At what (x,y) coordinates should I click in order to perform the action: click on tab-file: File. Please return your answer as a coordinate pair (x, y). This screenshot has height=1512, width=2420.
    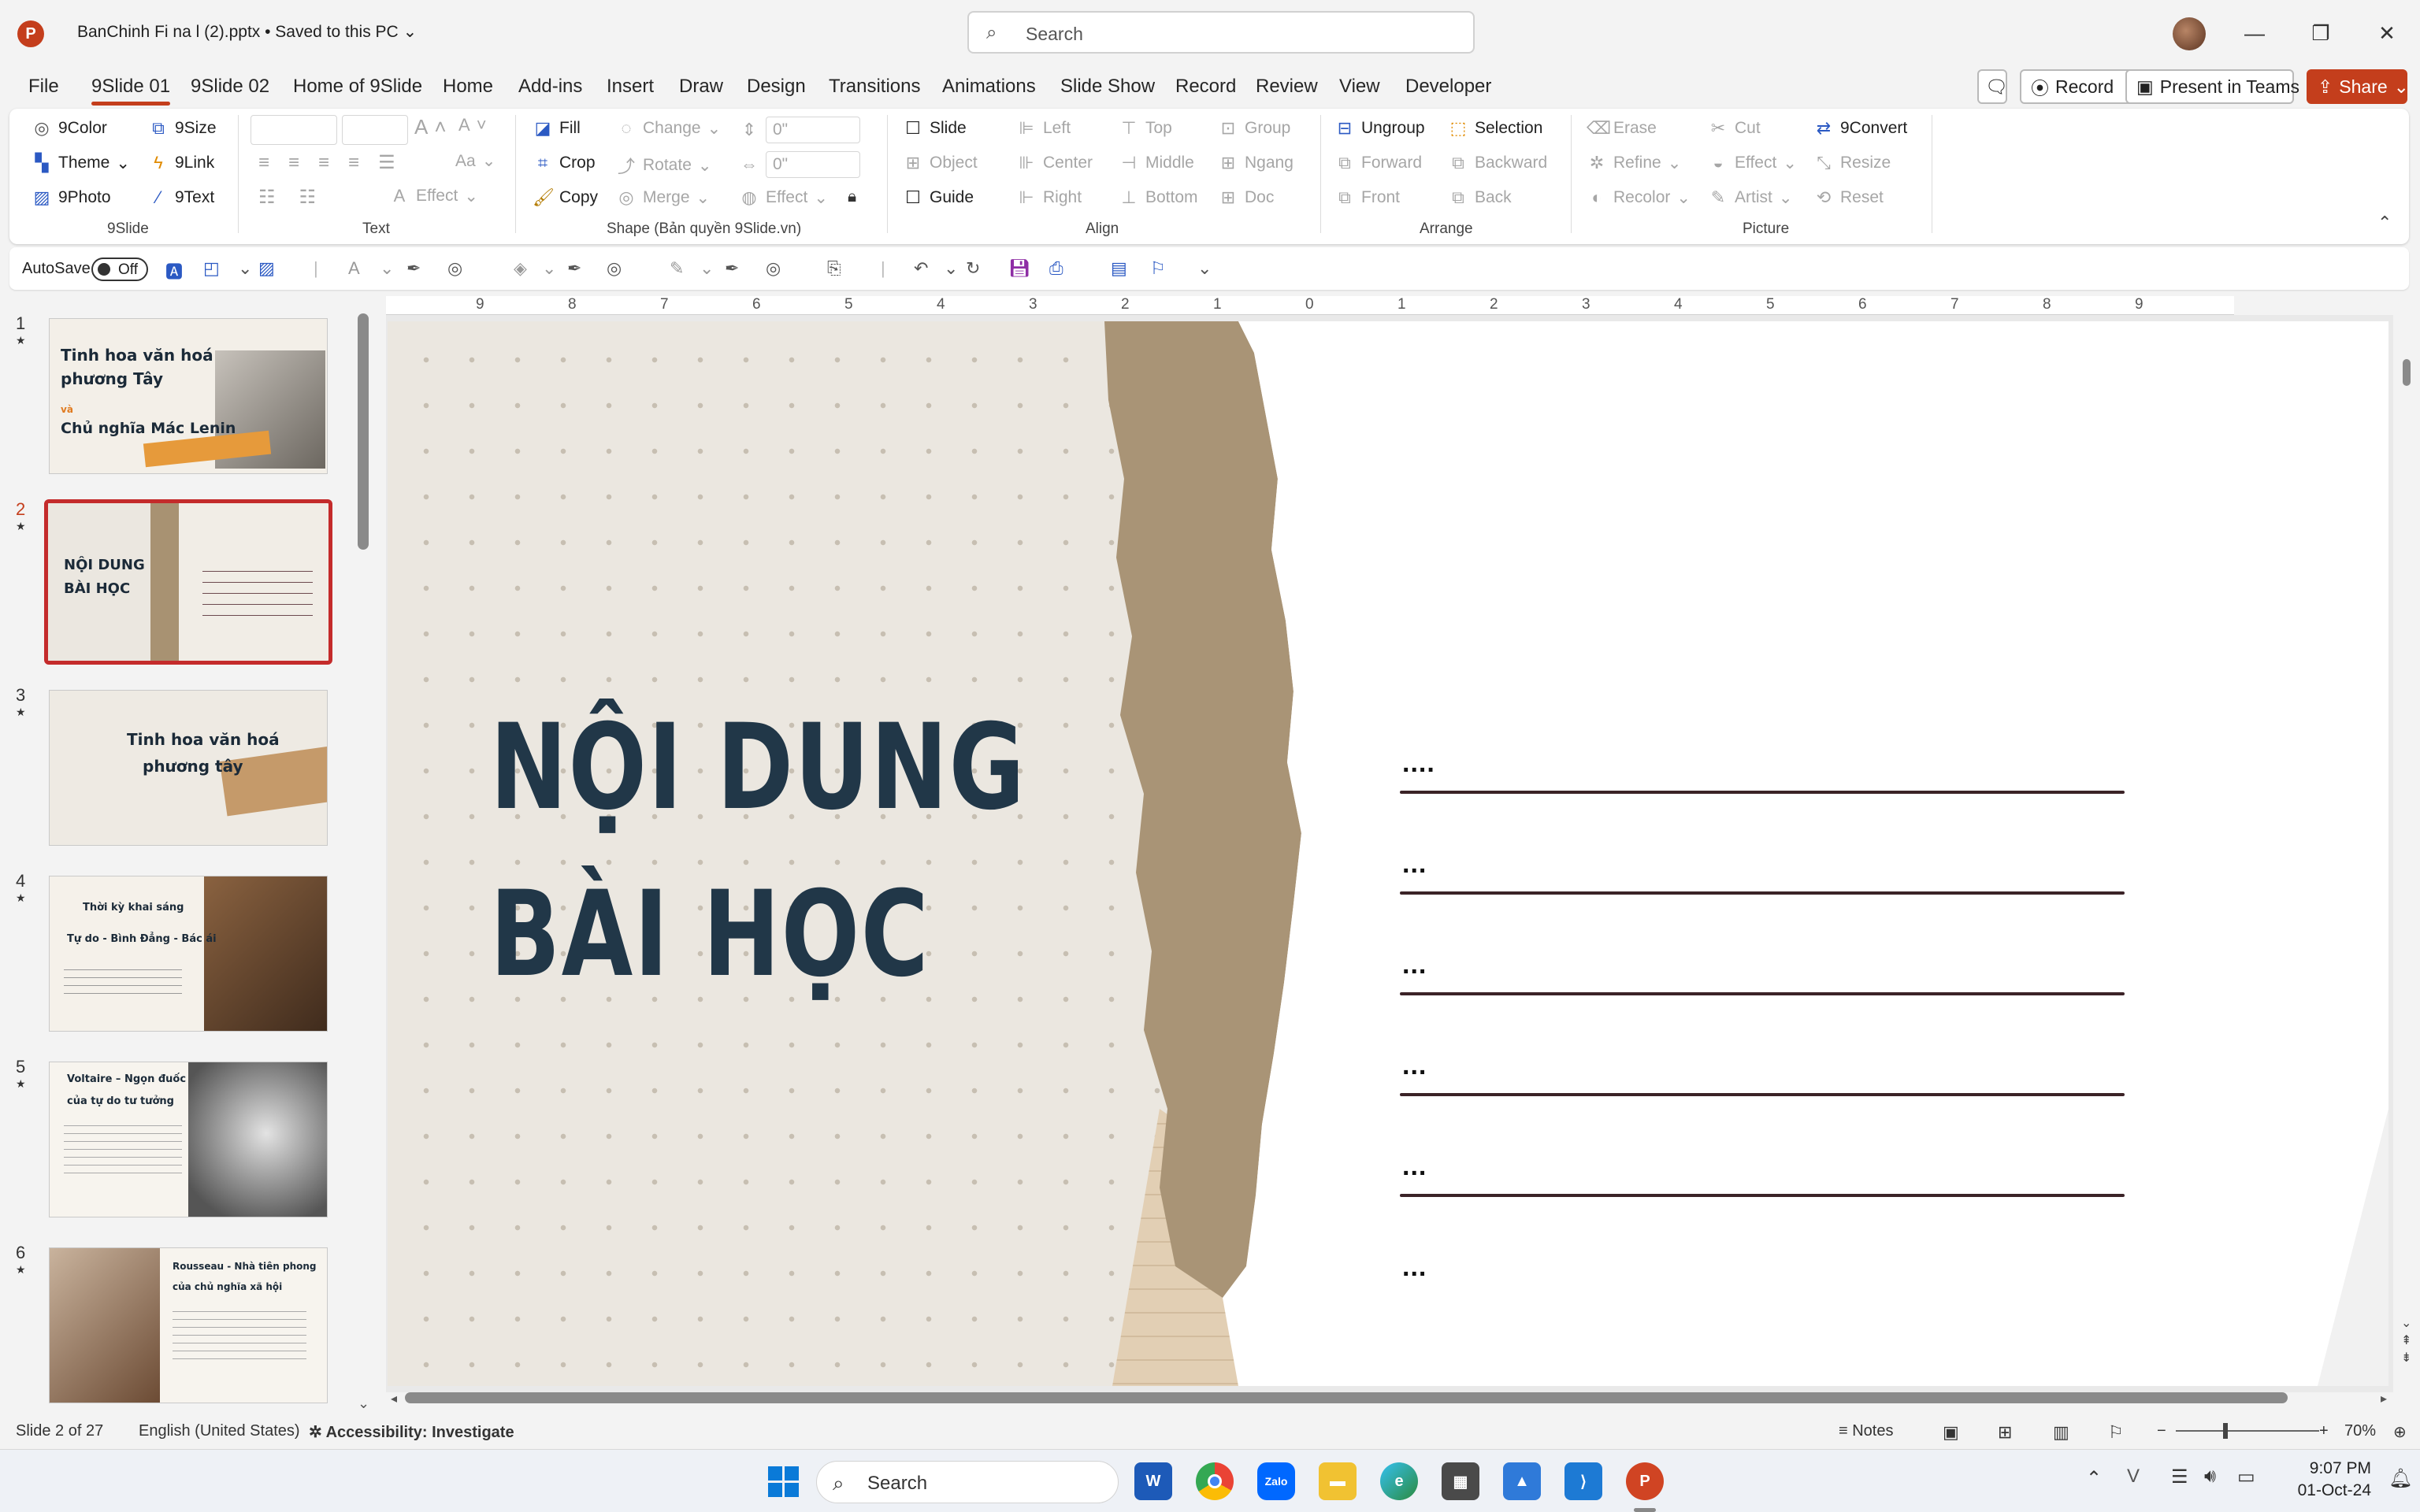
    Looking at the image, I should click on (43, 87).